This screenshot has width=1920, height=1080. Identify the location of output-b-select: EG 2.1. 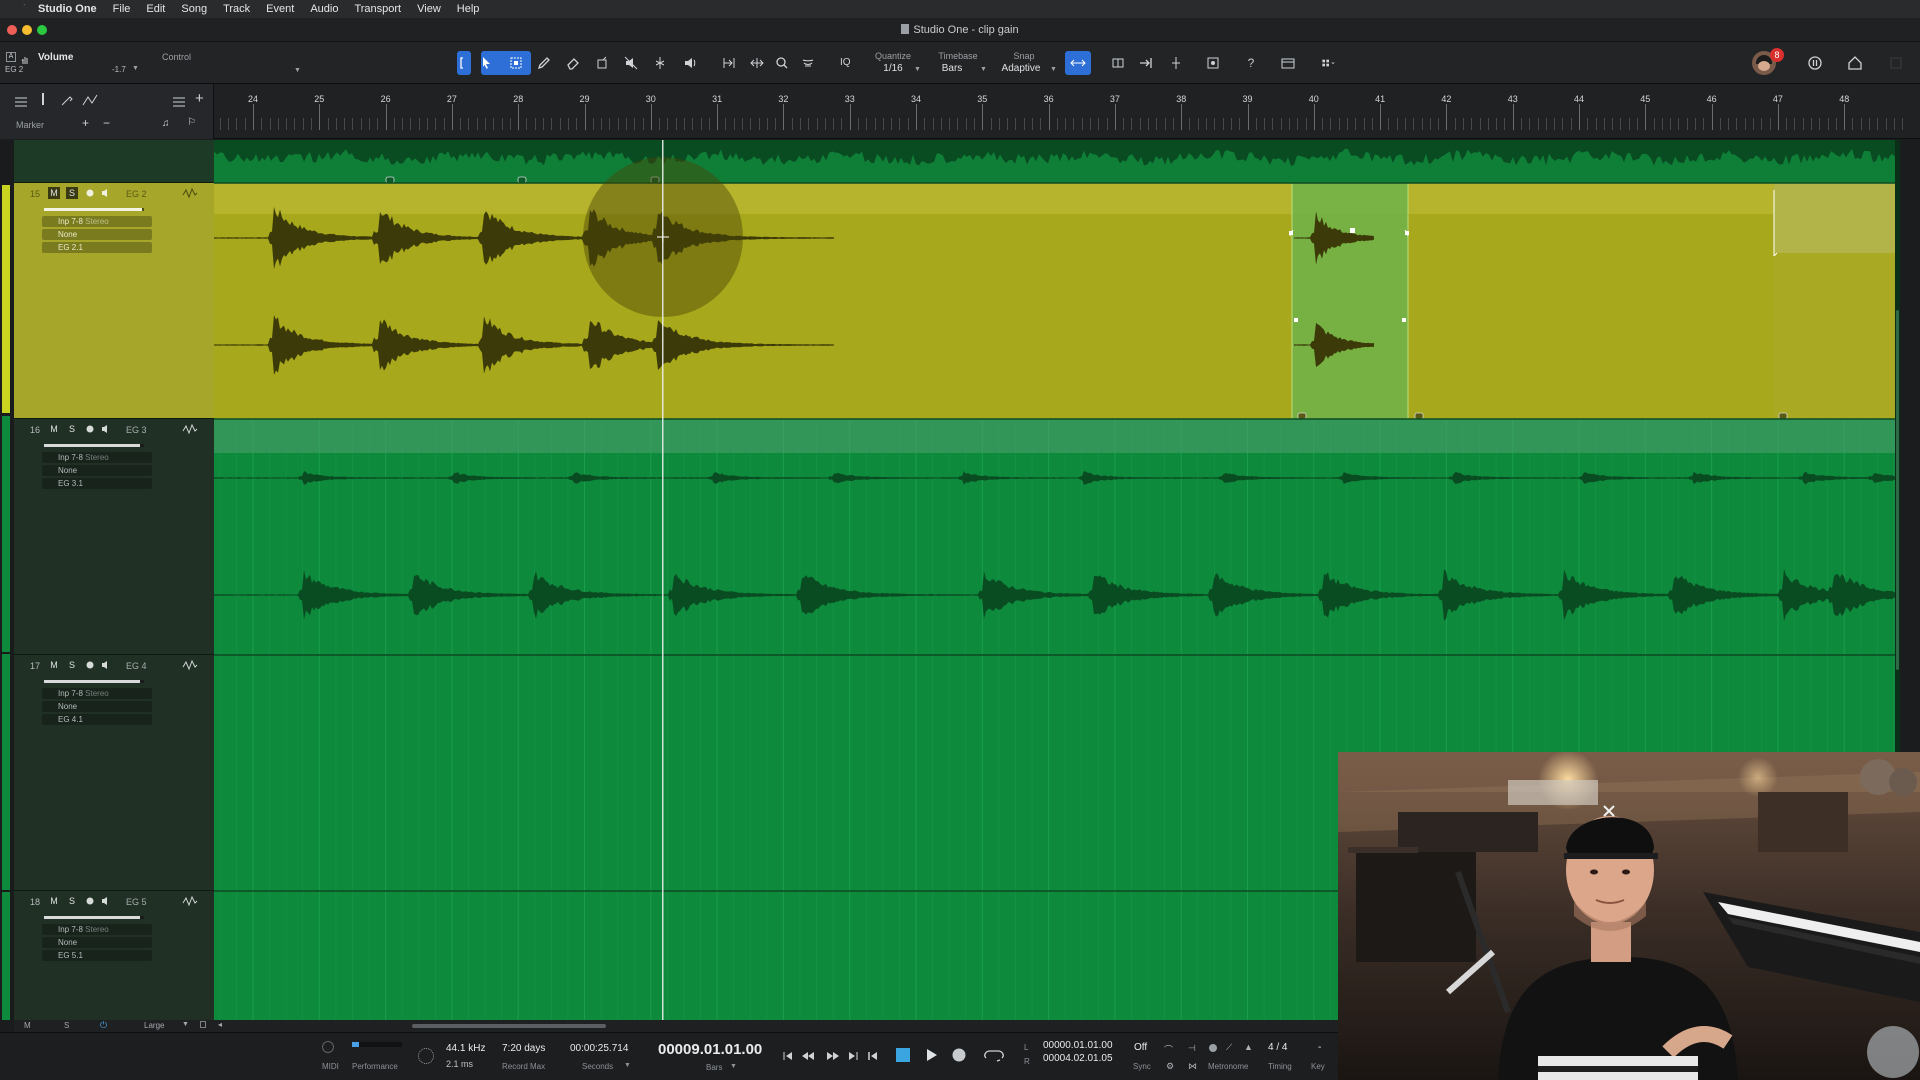
(97, 247).